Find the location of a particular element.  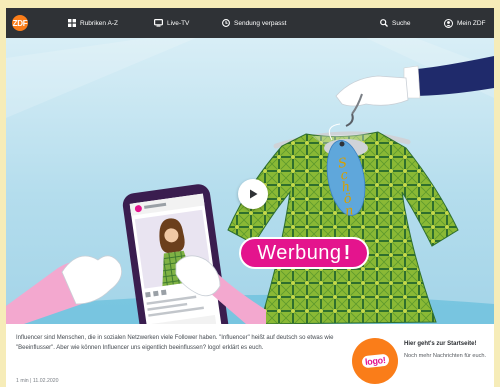

zdf-logo: ZDF is located at coordinates (20, 23).